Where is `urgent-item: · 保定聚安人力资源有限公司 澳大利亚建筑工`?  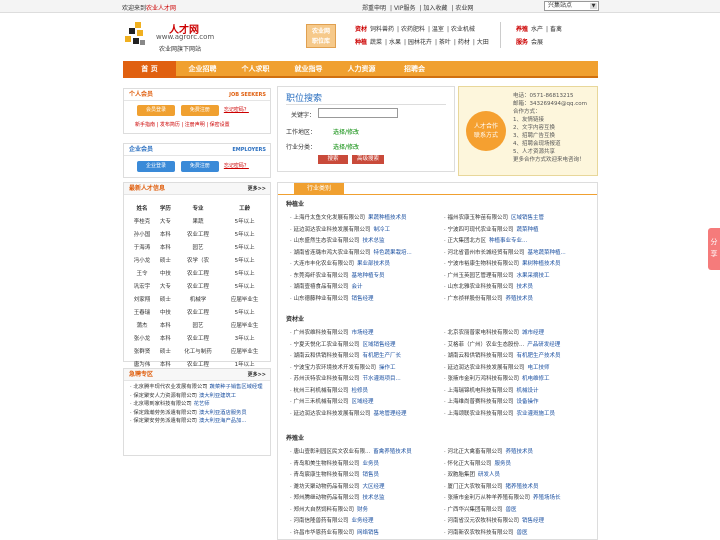 urgent-item: · 保定聚安人力资源有限公司 澳大利亚建筑工 is located at coordinates (200, 396).